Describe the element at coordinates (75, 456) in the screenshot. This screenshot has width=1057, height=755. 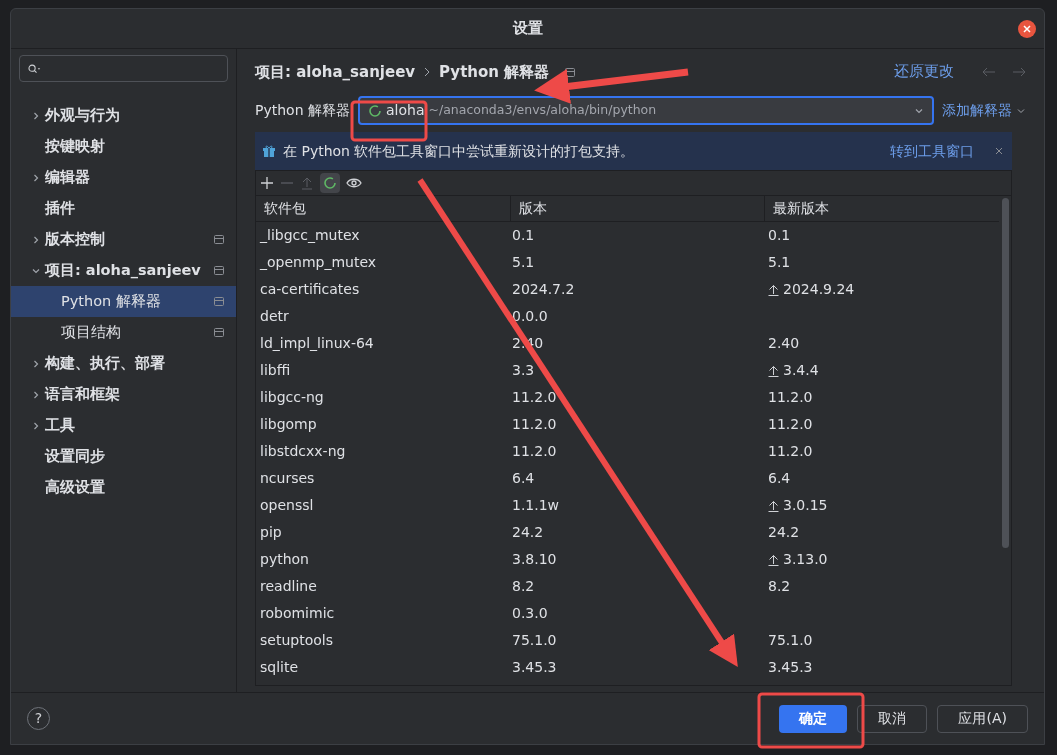
I see `sidebar-label: 设置同步` at that location.